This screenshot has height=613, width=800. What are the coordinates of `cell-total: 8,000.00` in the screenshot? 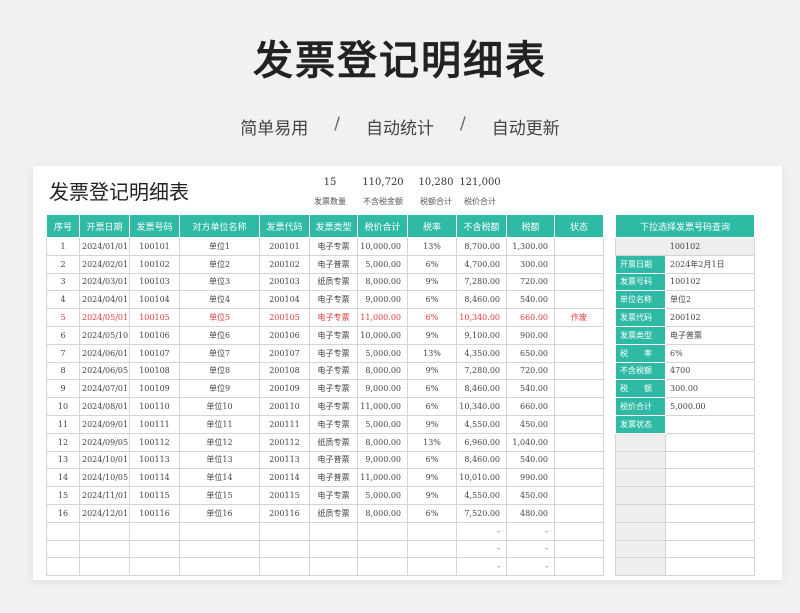 It's located at (382, 513).